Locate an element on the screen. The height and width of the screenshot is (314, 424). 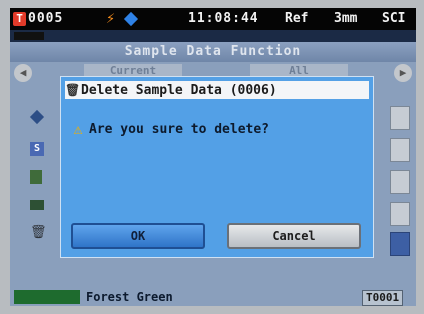
dialog-message: Are you sure to delete? is located at coordinates (179, 129).